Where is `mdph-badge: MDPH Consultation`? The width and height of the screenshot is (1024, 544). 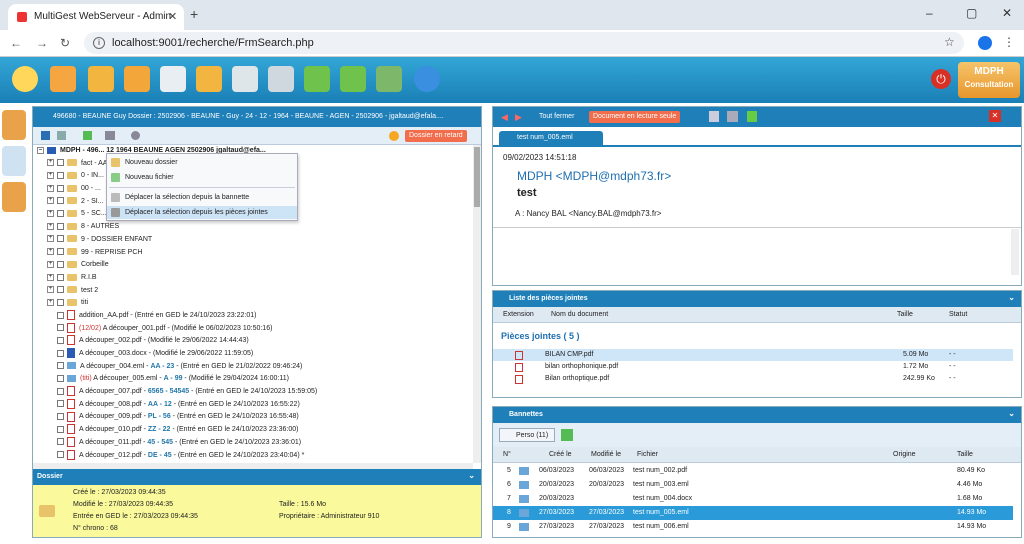
mdph-badge: MDPH Consultation is located at coordinates (989, 80).